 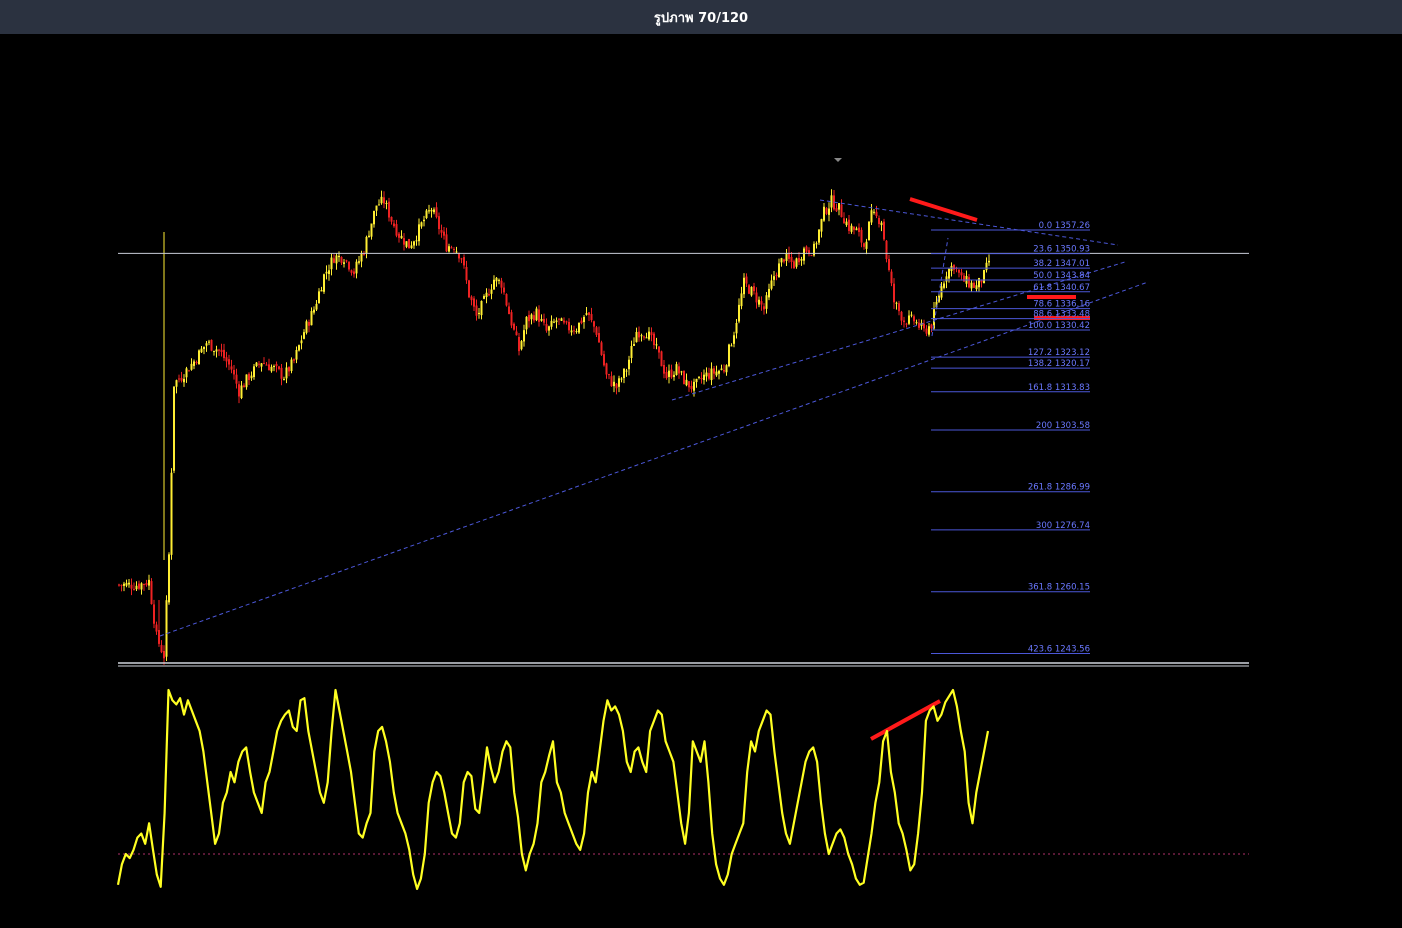 I want to click on fib-level-label: 200 1303.58, so click(x=1063, y=426).